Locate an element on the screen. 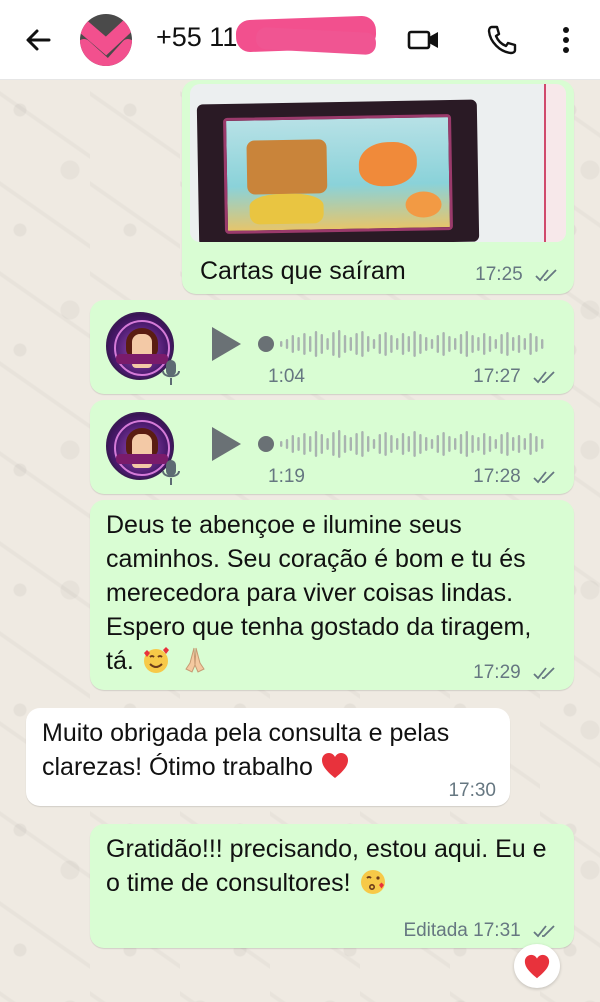 The height and width of the screenshot is (1002, 600). voice-duration: 1:04 is located at coordinates (286, 376).